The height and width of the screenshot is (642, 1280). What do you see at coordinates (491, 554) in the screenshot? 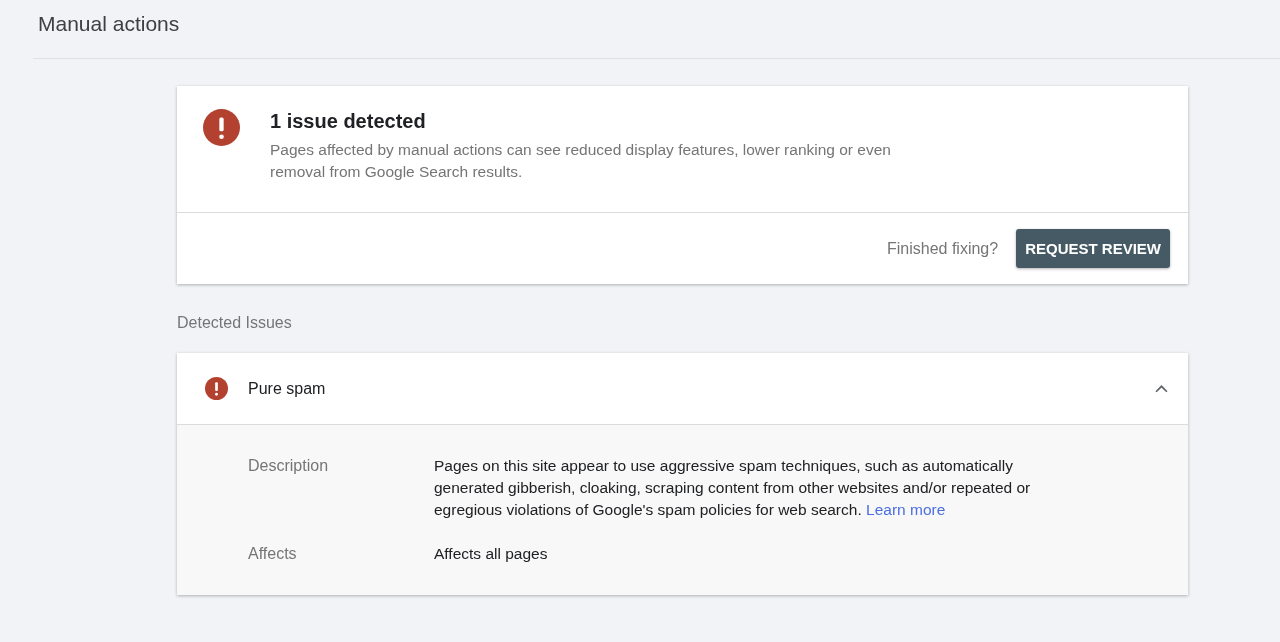
I see `detail-text: Affects all pages` at bounding box center [491, 554].